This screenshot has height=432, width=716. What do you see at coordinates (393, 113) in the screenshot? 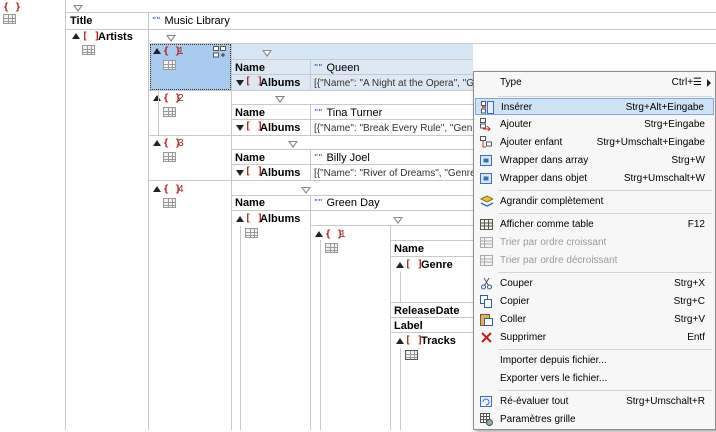
I see `artist-2-name-value: "" Tina Turner` at bounding box center [393, 113].